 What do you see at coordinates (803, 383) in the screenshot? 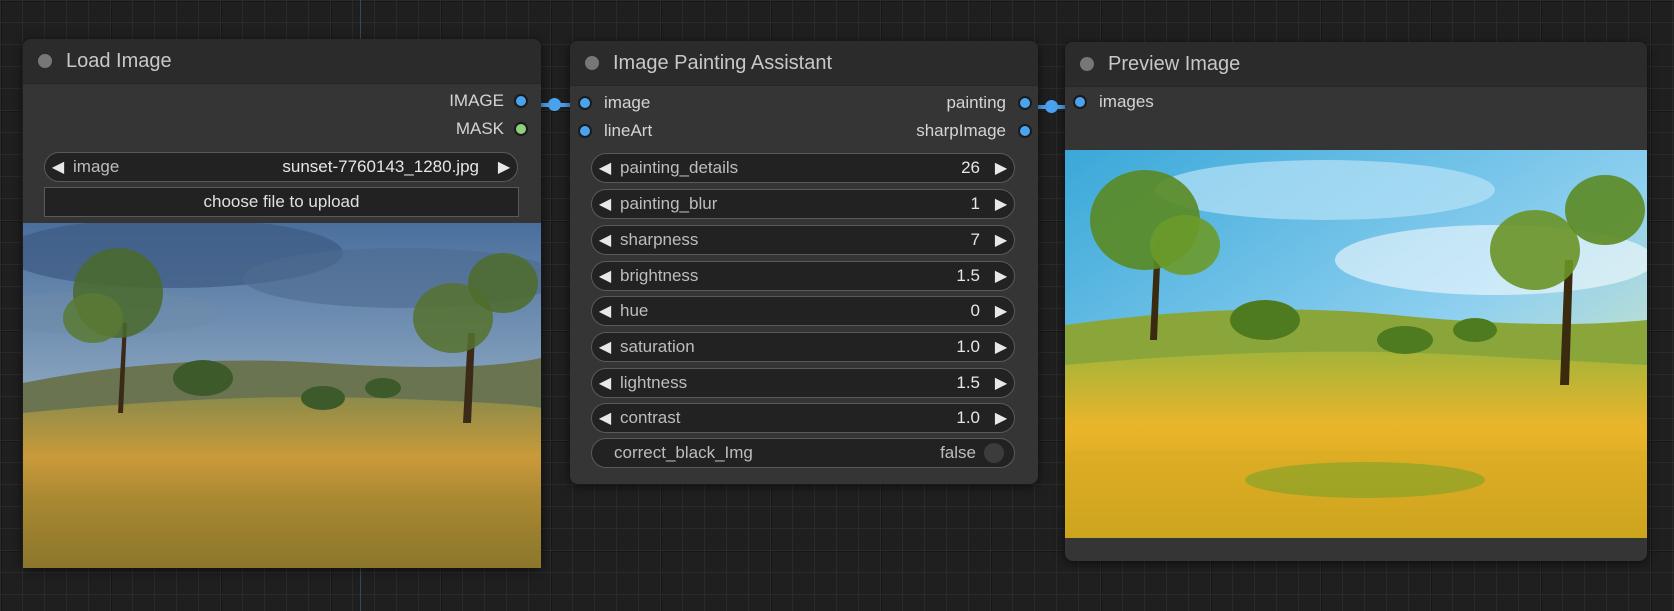
I see `lightness-widget: ◀ lightness 1.5 ▶` at bounding box center [803, 383].